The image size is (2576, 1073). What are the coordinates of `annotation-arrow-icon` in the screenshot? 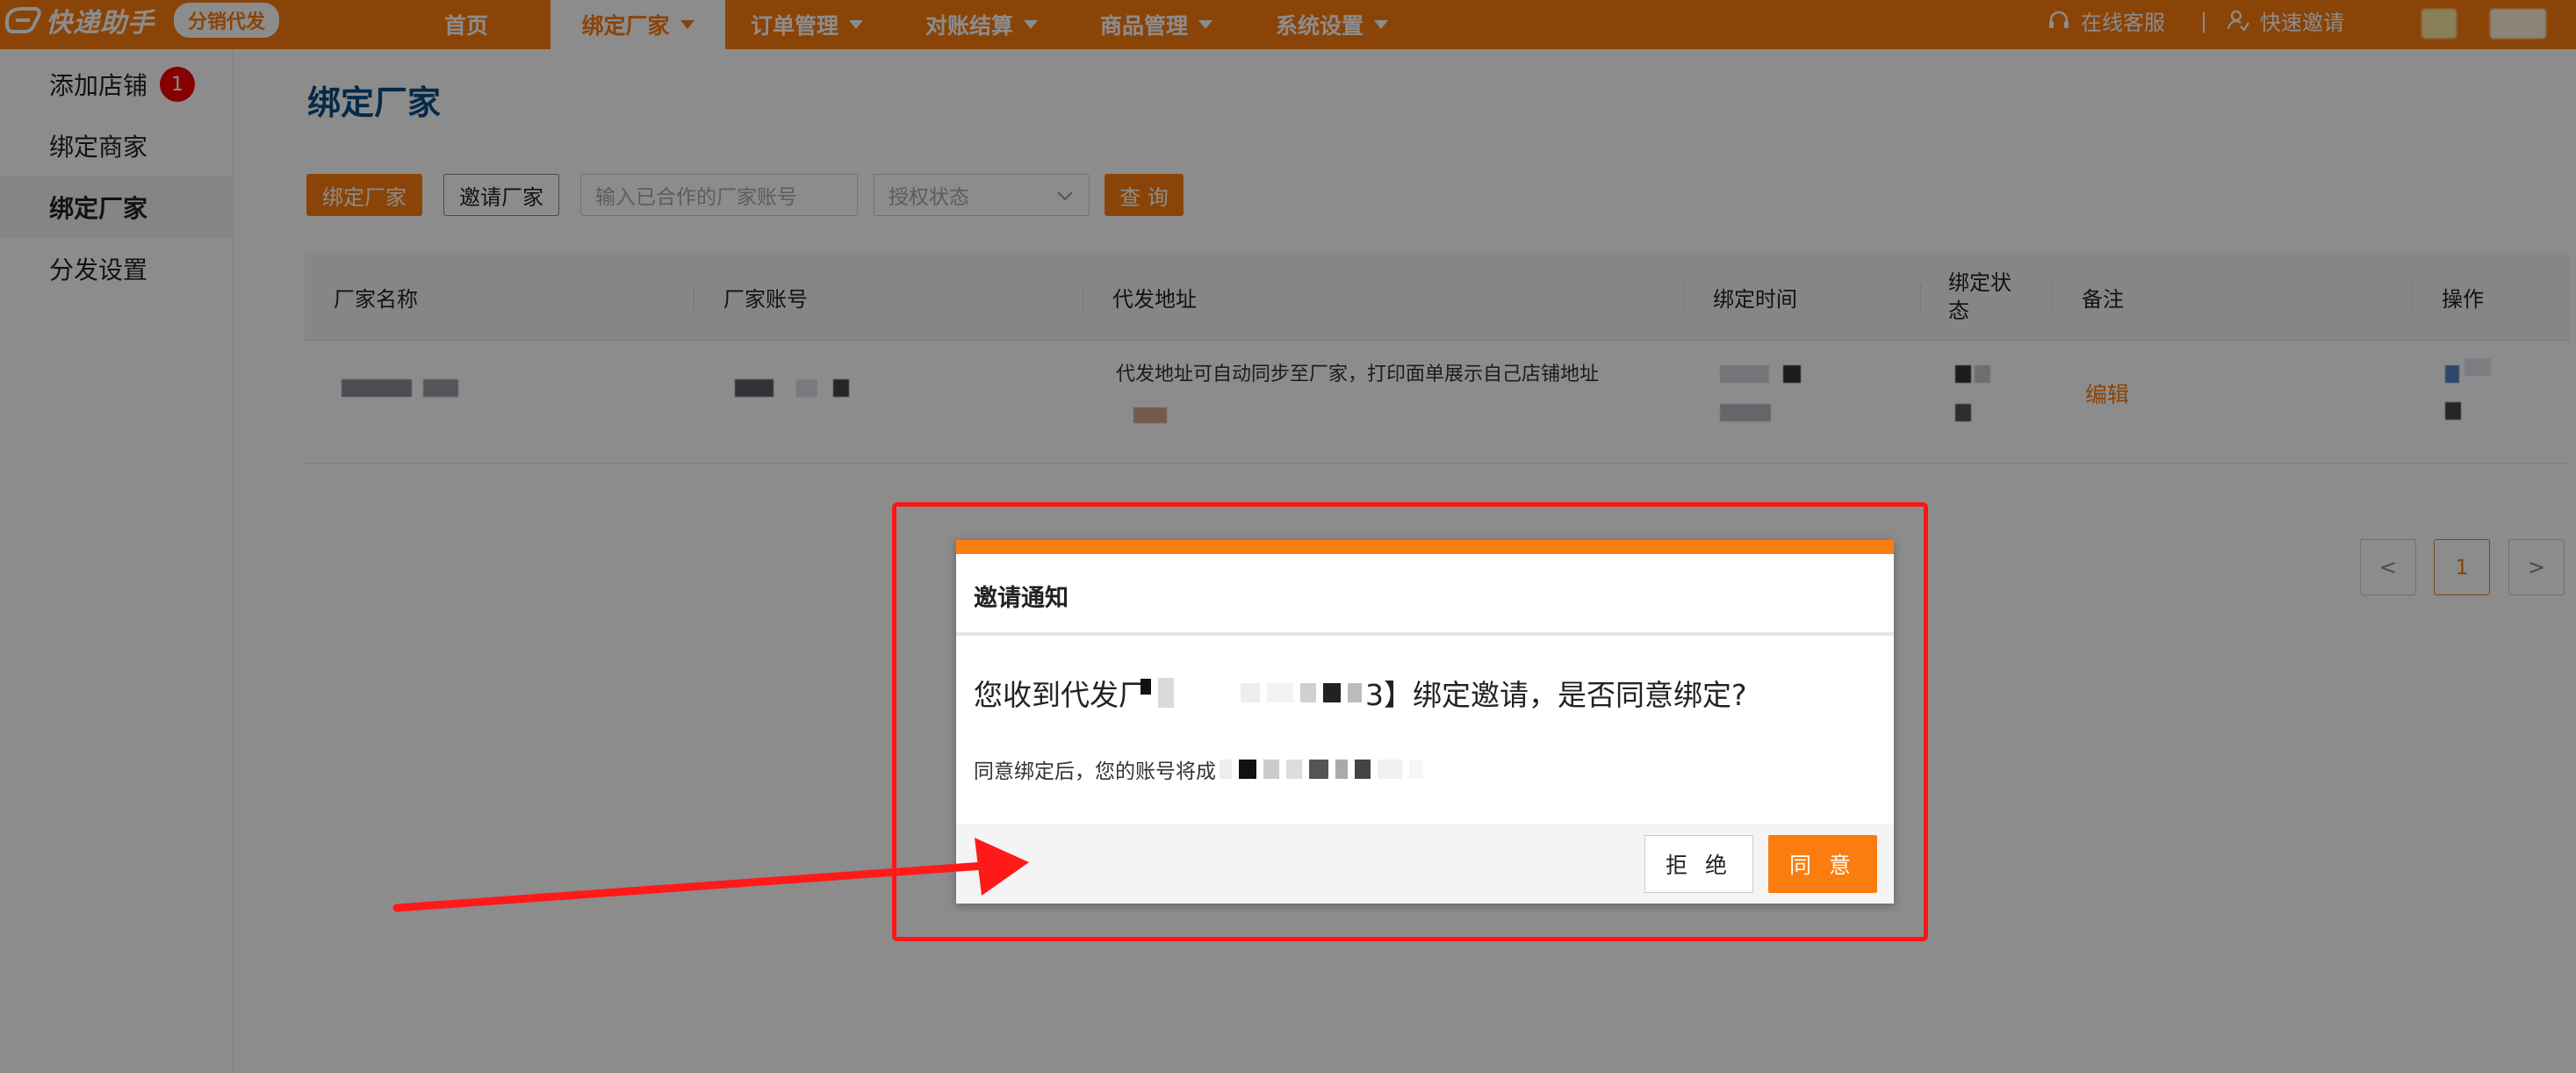 It's located at (710, 875).